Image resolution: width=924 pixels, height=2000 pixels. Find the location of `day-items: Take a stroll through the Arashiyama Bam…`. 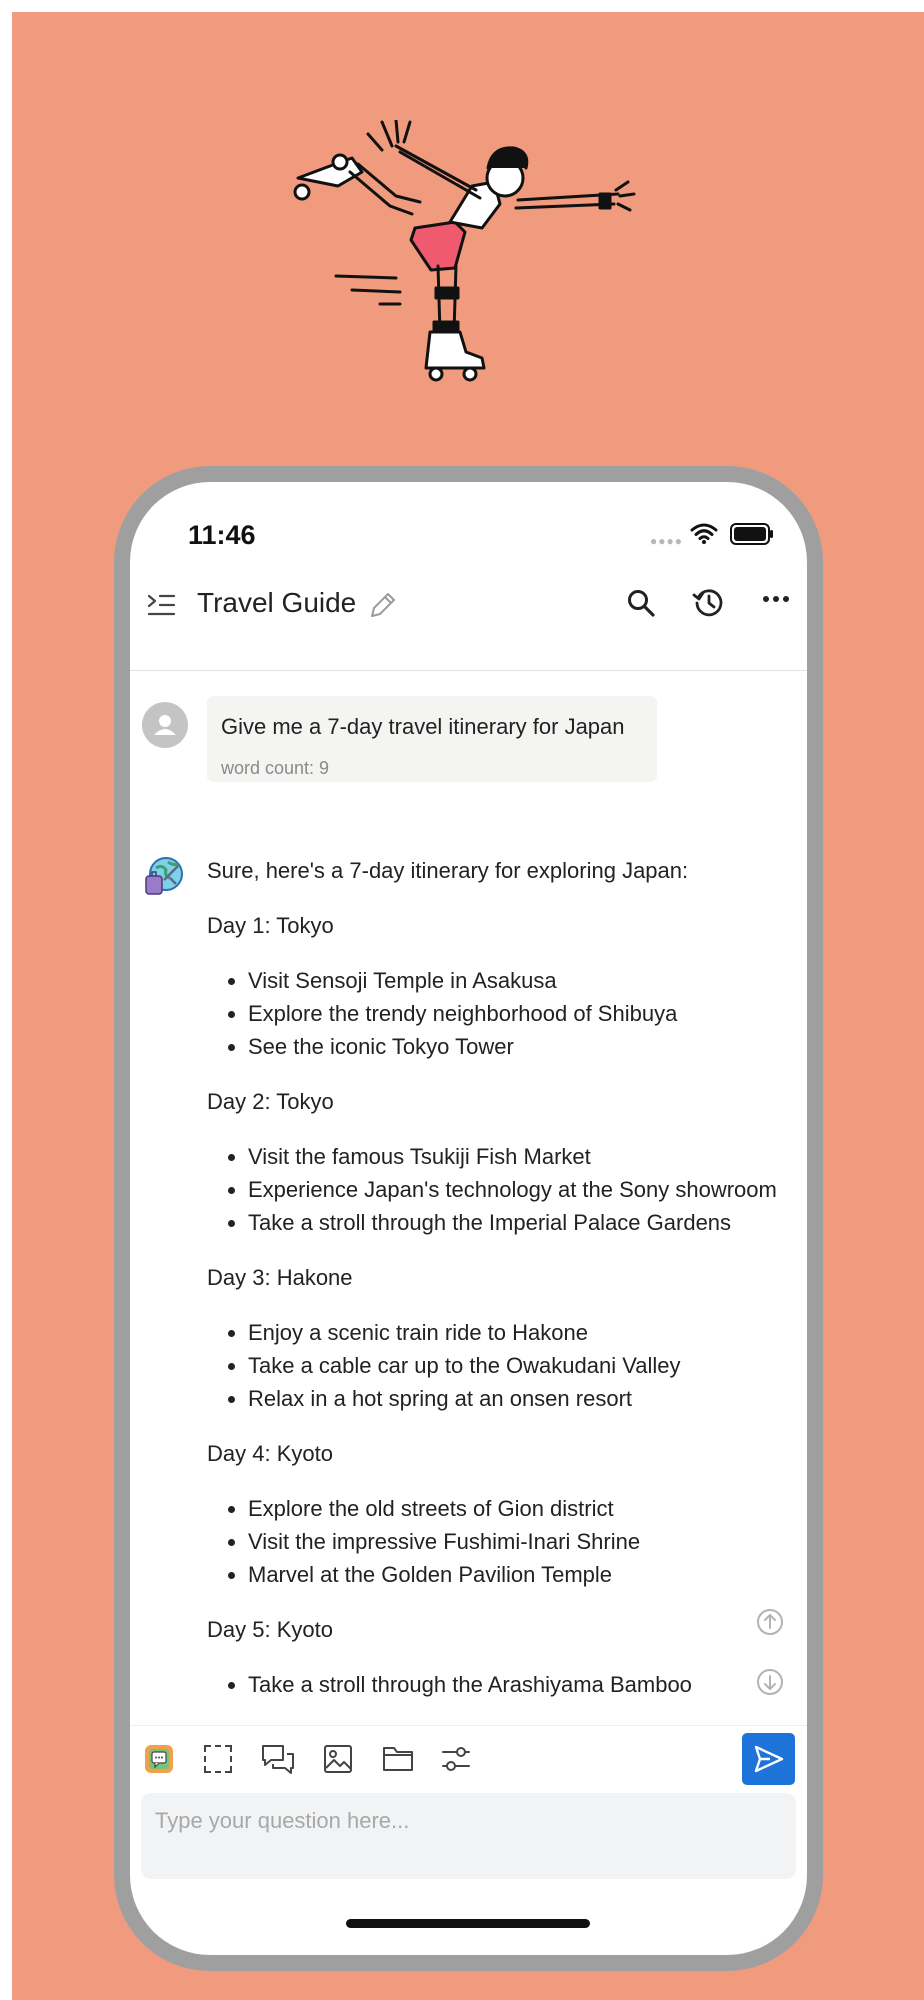

day-items: Take a stroll through the Arashiyama Bam… is located at coordinates (502, 1684).